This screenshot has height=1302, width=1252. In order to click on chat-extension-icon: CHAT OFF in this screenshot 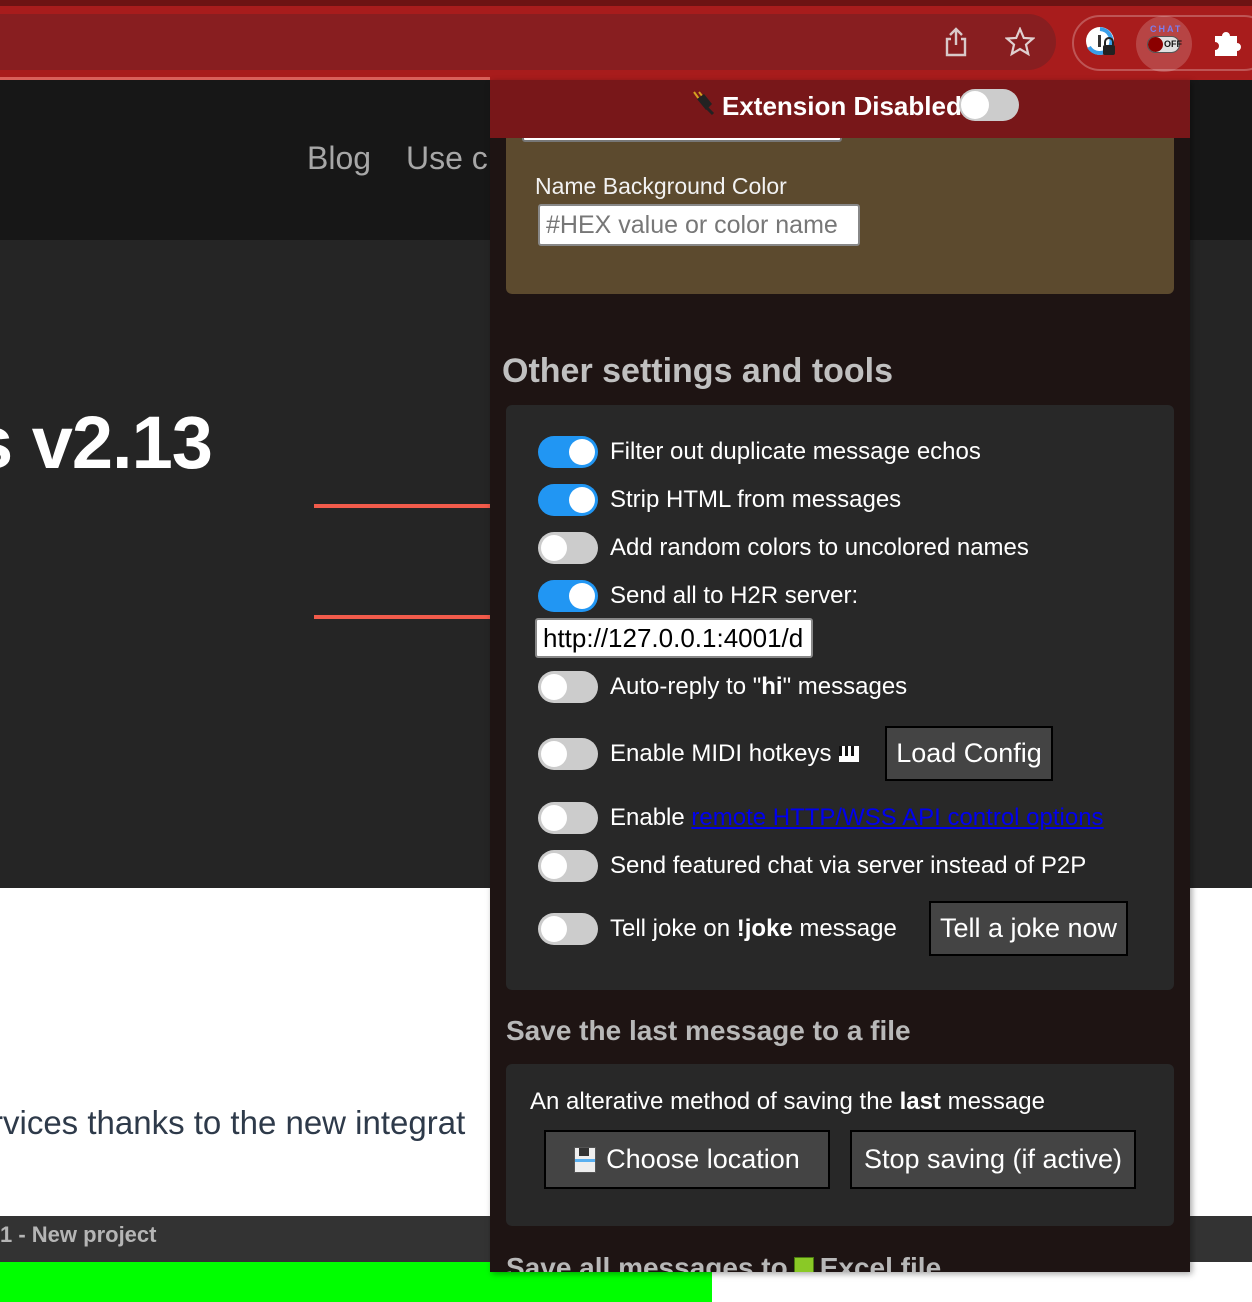, I will do `click(1164, 44)`.